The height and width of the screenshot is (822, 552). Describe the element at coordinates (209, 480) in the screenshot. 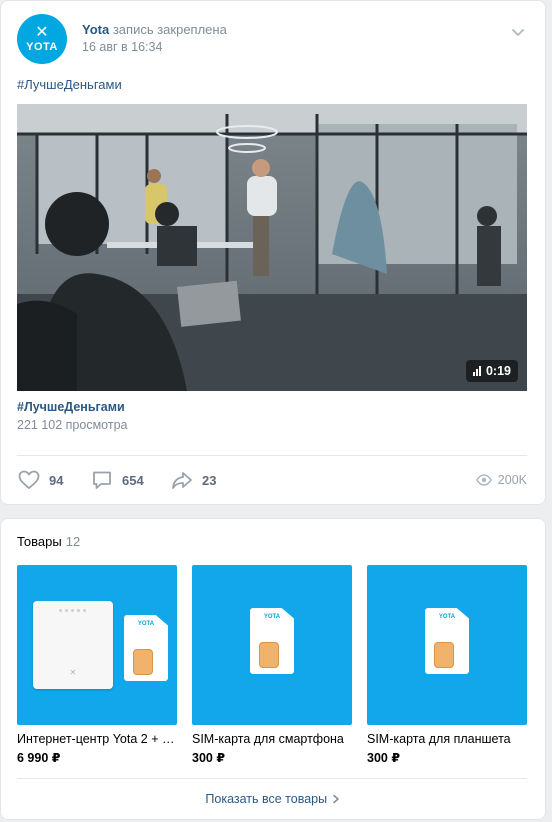

I see `share-count: 23` at that location.